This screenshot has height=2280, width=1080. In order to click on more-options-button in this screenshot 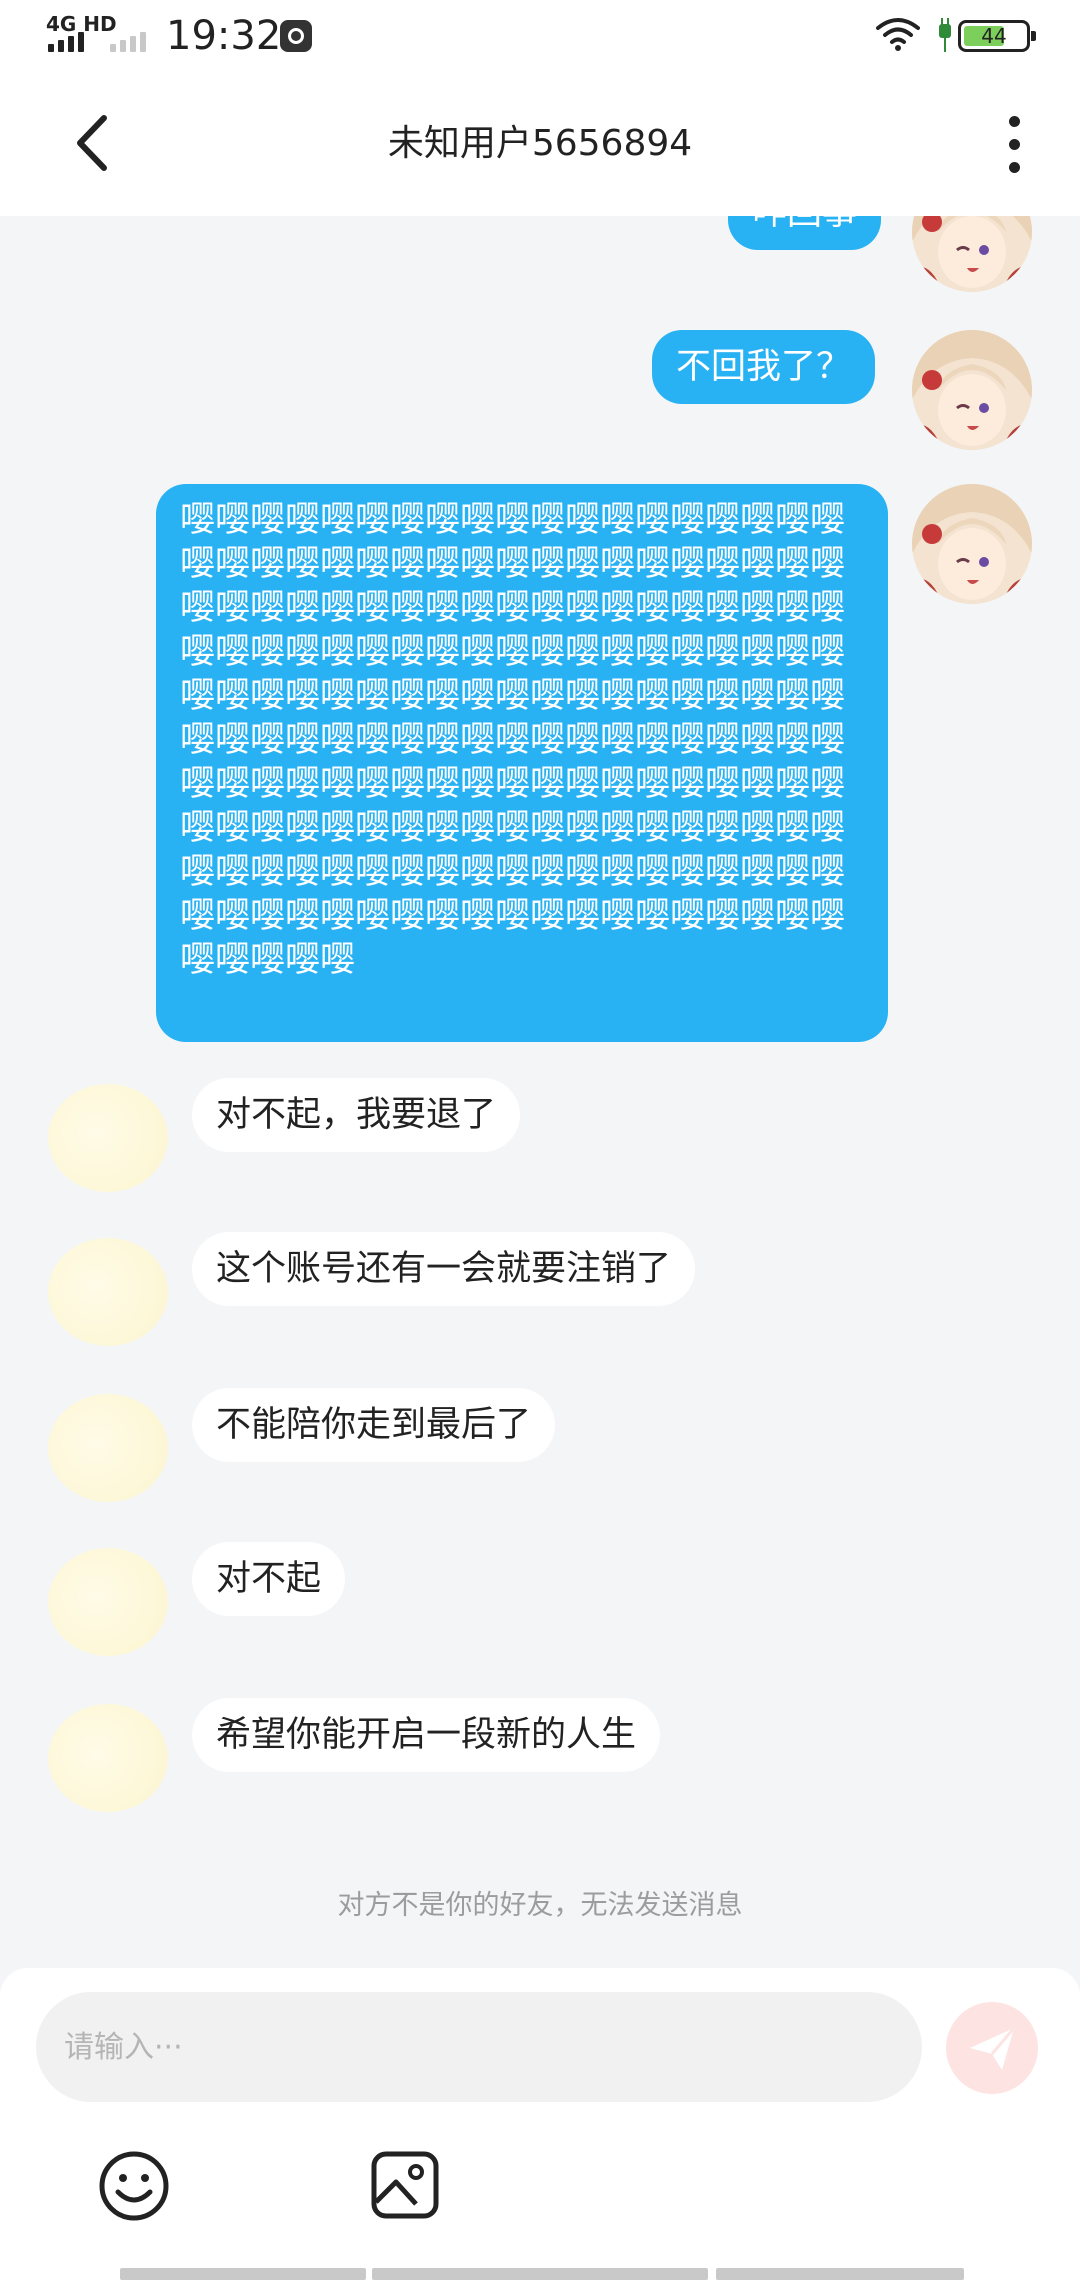, I will do `click(1014, 146)`.